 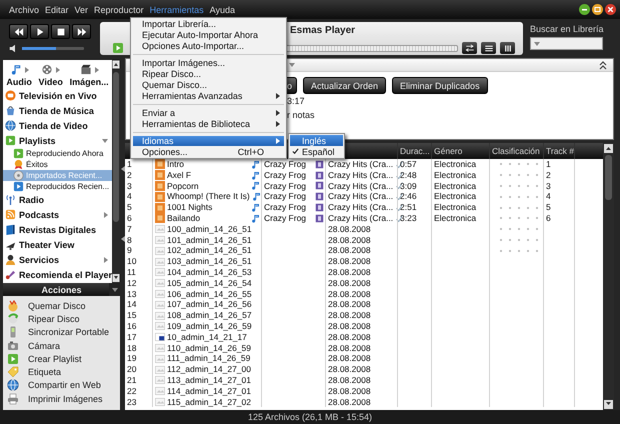 What do you see at coordinates (57, 153) in the screenshot?
I see `playlist-item: Reproduciendo Ahora` at bounding box center [57, 153].